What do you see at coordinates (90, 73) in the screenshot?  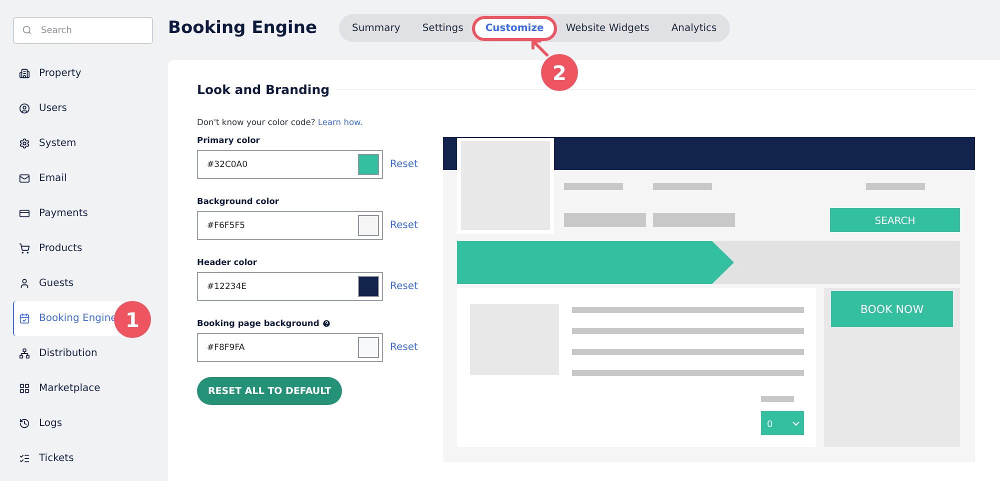 I see `sidebar-item: Property` at bounding box center [90, 73].